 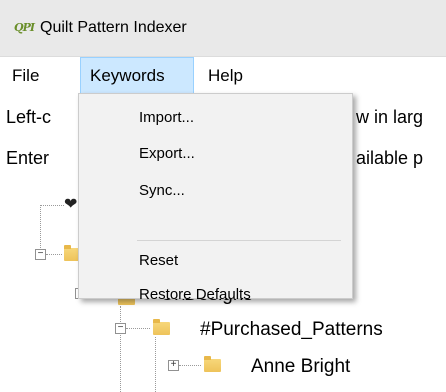 I want to click on instruction-line-2-end: ailable p, so click(x=390, y=158).